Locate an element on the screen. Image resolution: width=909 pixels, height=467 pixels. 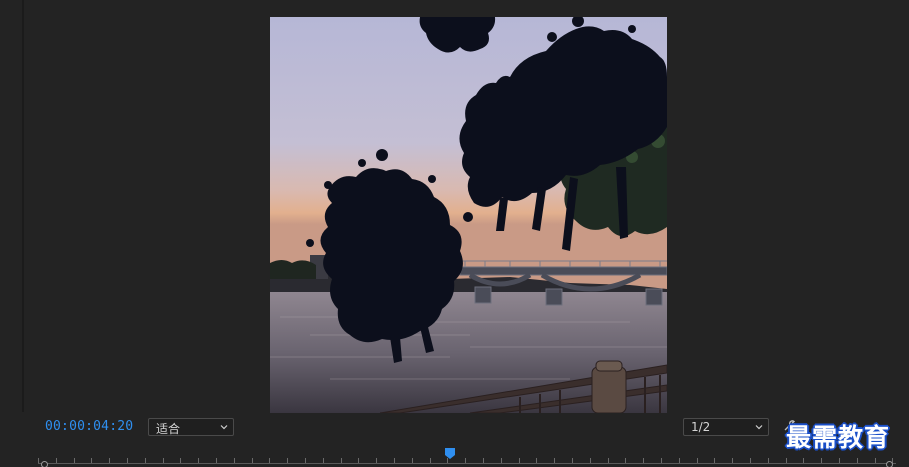
range-start-handle is located at coordinates (44, 464).